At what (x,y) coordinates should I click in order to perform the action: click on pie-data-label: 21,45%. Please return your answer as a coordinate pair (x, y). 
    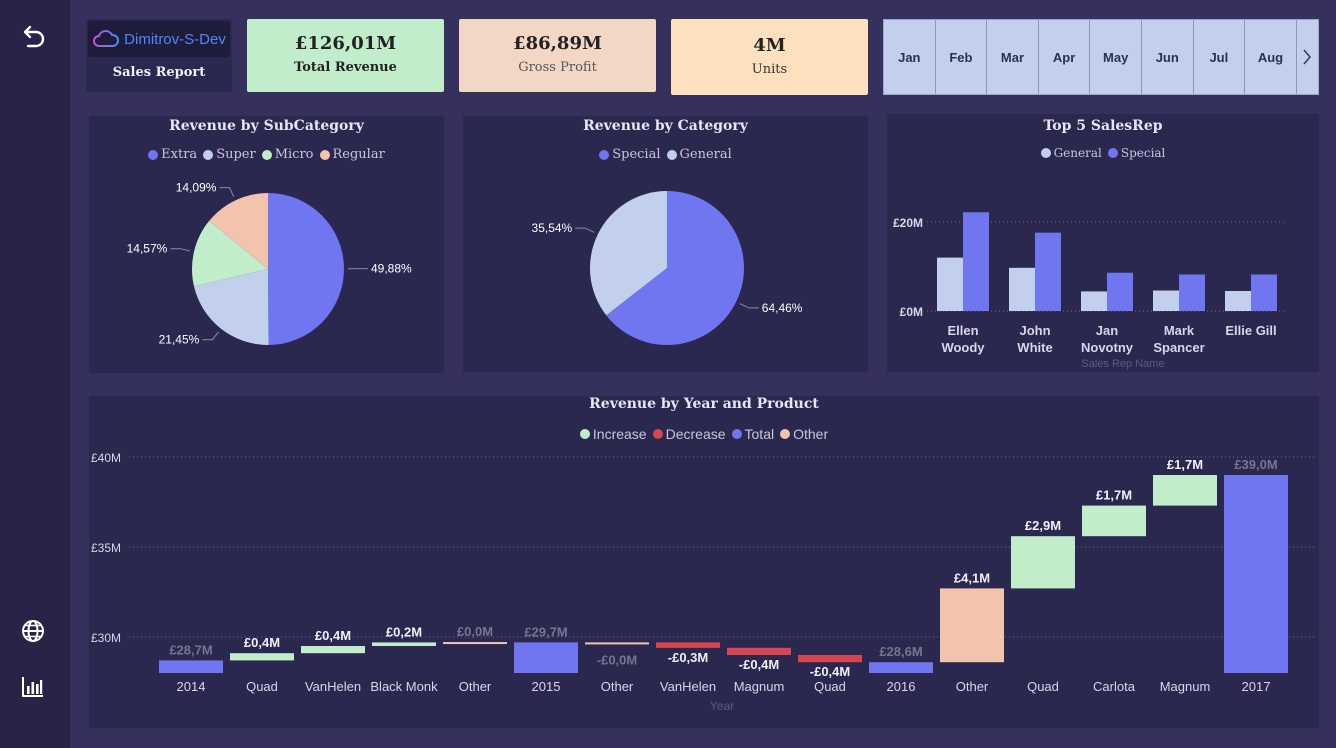
    Looking at the image, I should click on (179, 340).